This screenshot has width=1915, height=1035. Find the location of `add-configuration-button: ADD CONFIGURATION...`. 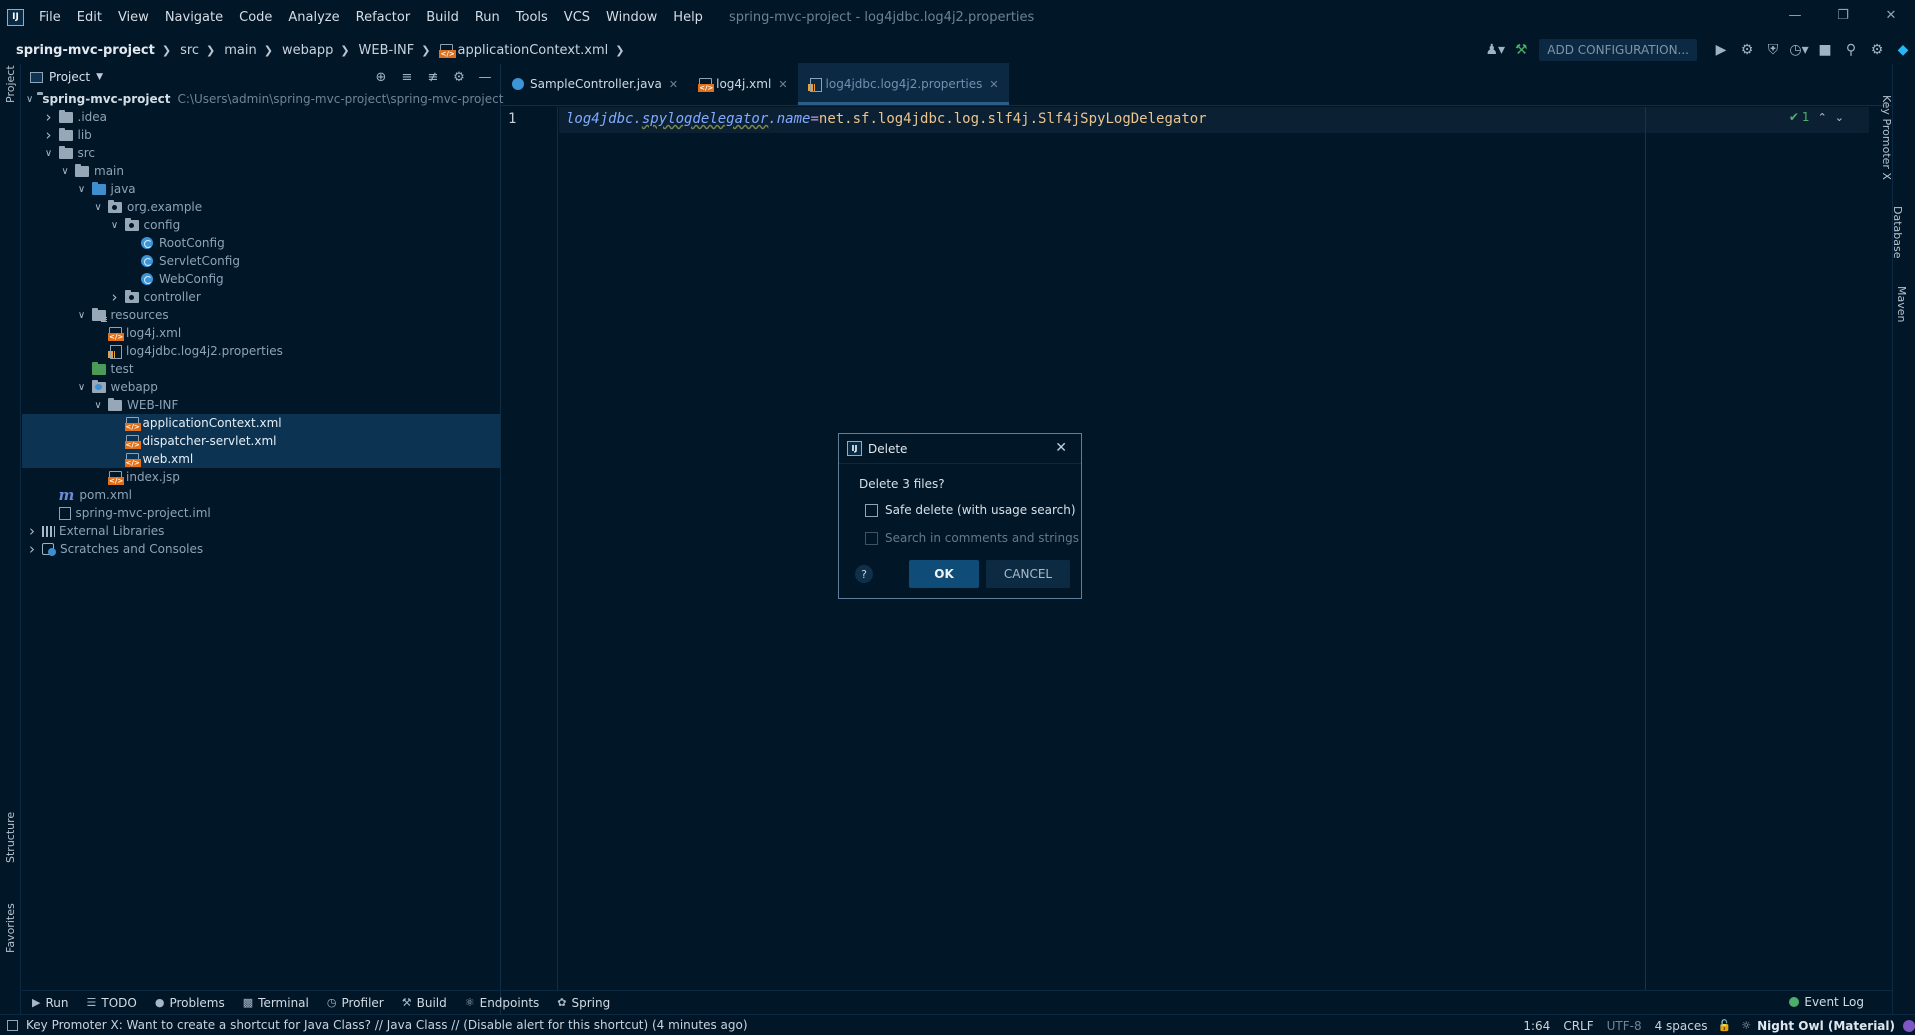

add-configuration-button: ADD CONFIGURATION... is located at coordinates (1618, 50).